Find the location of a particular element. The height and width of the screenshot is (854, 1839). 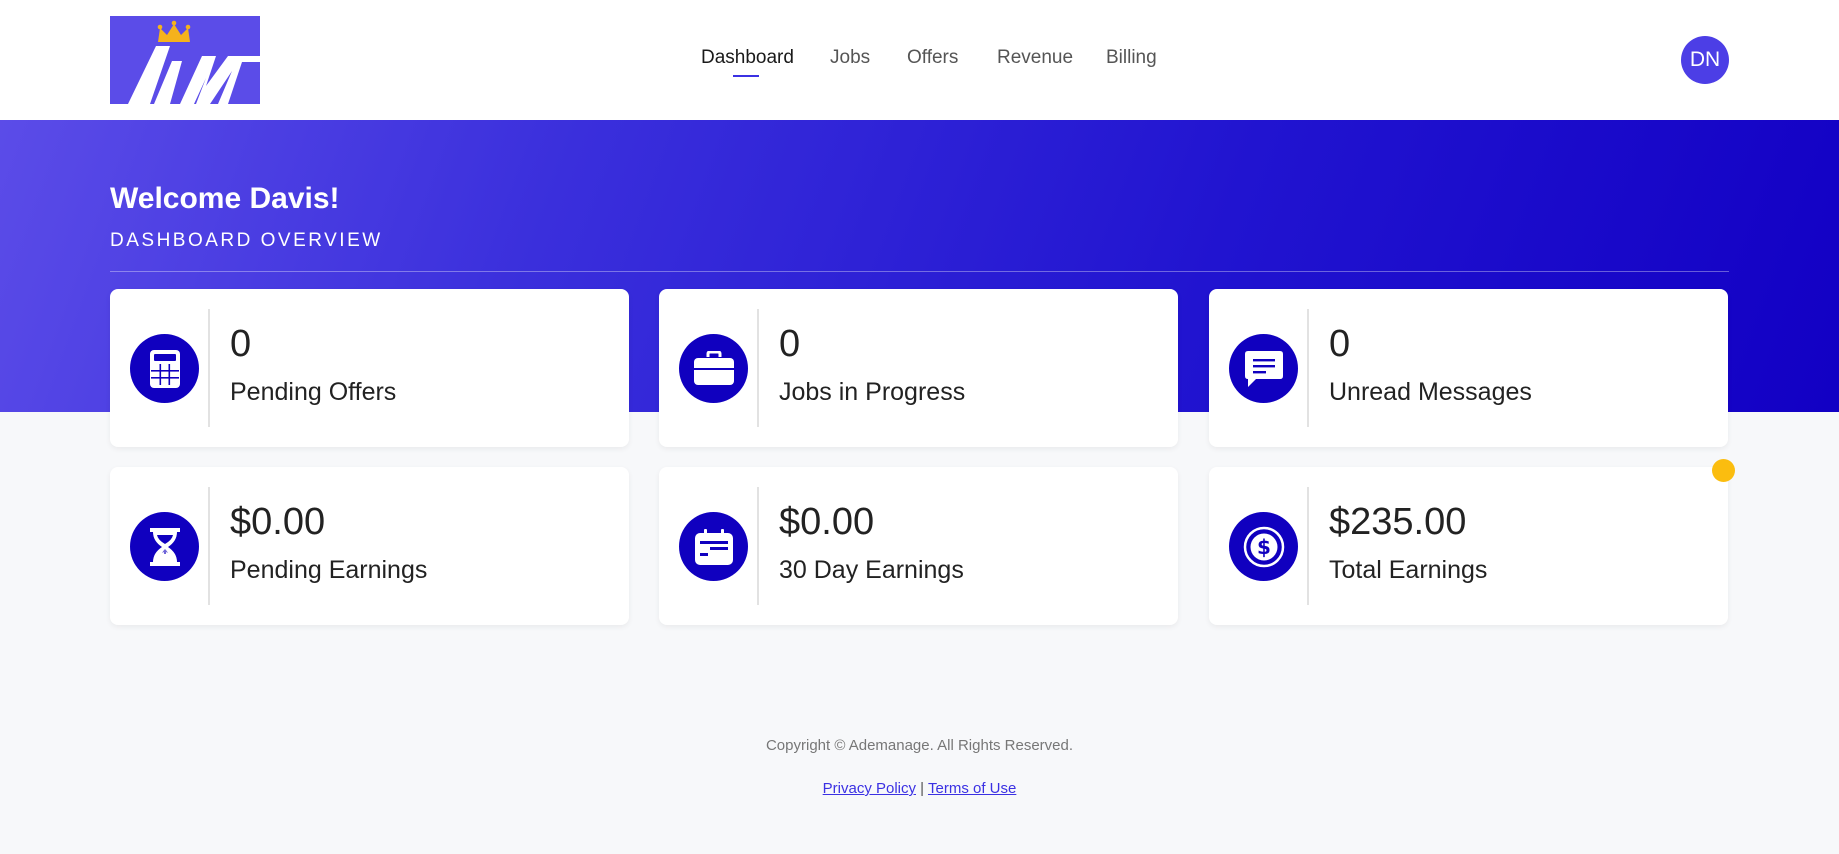

main-nav: Dashboard Jobs Offers Revenue Billing is located at coordinates (919, 60).